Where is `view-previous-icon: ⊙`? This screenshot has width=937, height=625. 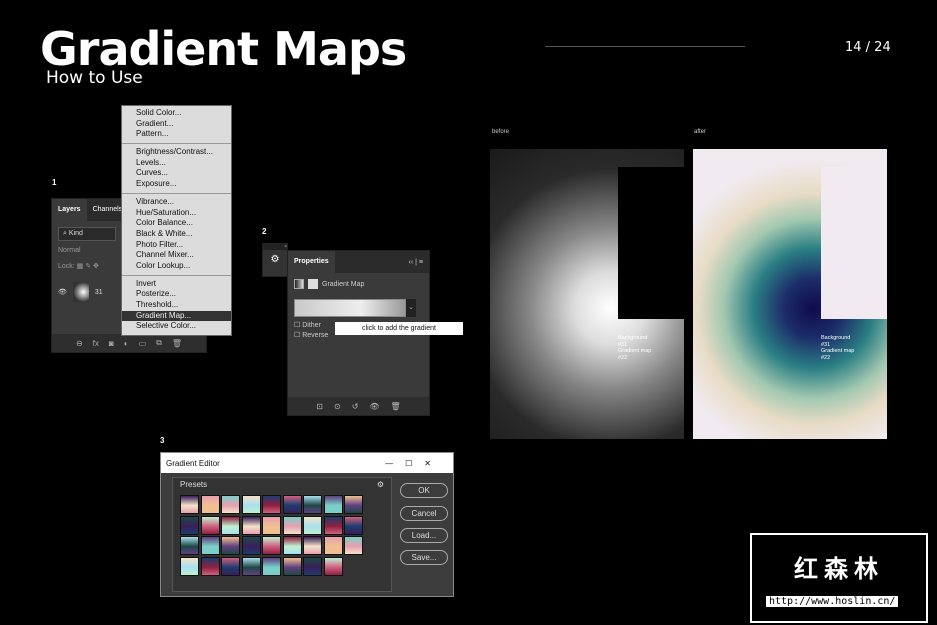 view-previous-icon: ⊙ is located at coordinates (337, 406).